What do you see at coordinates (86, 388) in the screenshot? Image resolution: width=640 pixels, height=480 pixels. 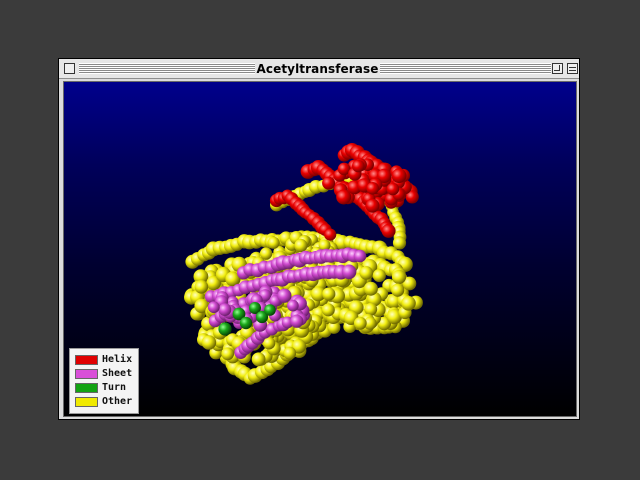 I see `turn-swatch` at bounding box center [86, 388].